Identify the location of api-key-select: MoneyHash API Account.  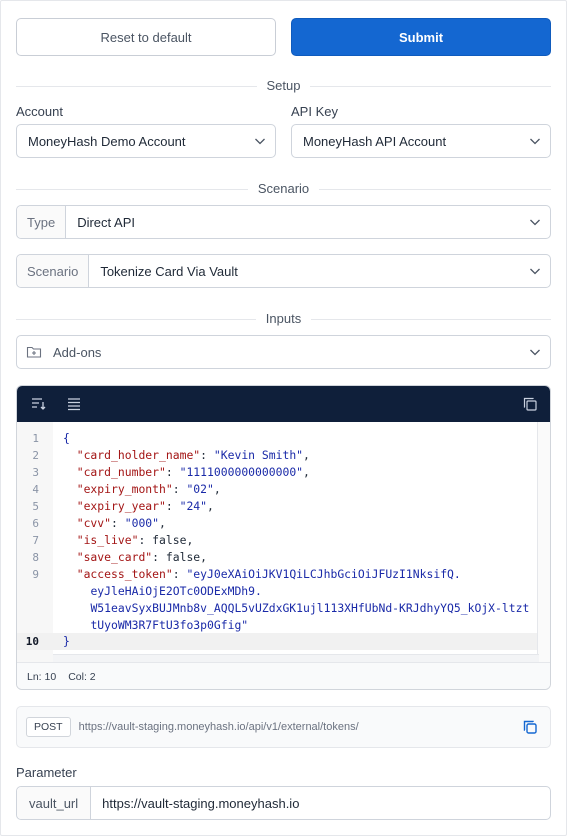
(421, 141).